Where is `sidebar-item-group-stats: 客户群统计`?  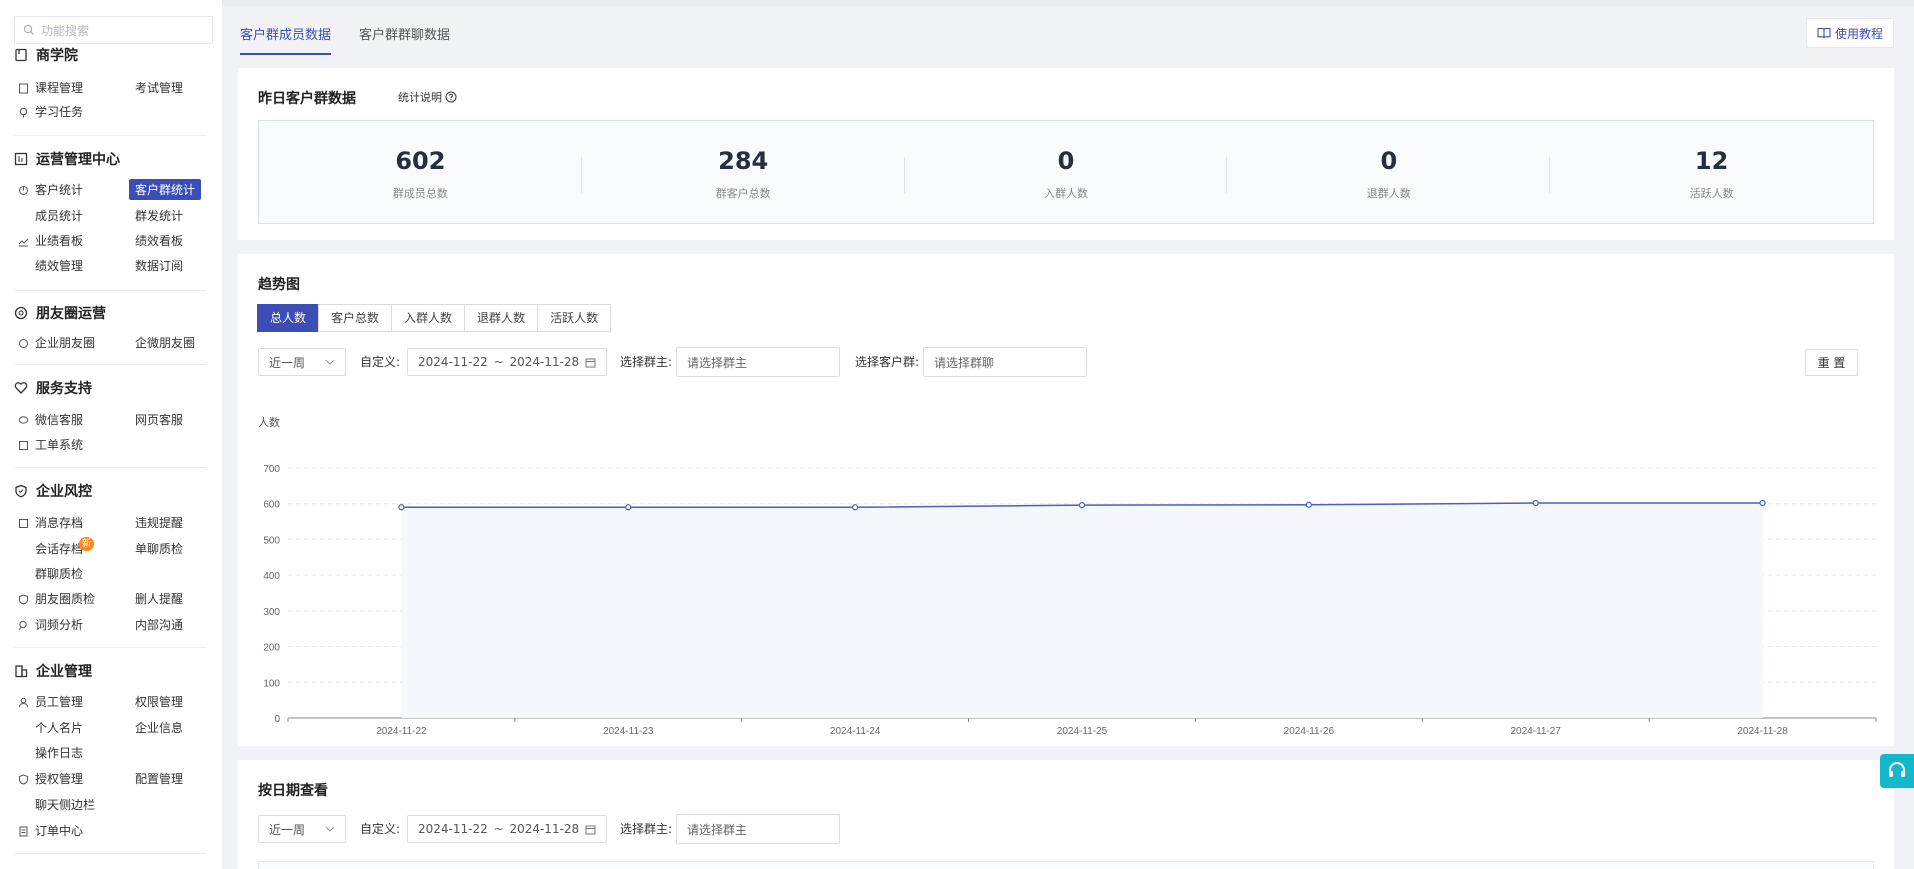 sidebar-item-group-stats: 客户群统计 is located at coordinates (165, 189).